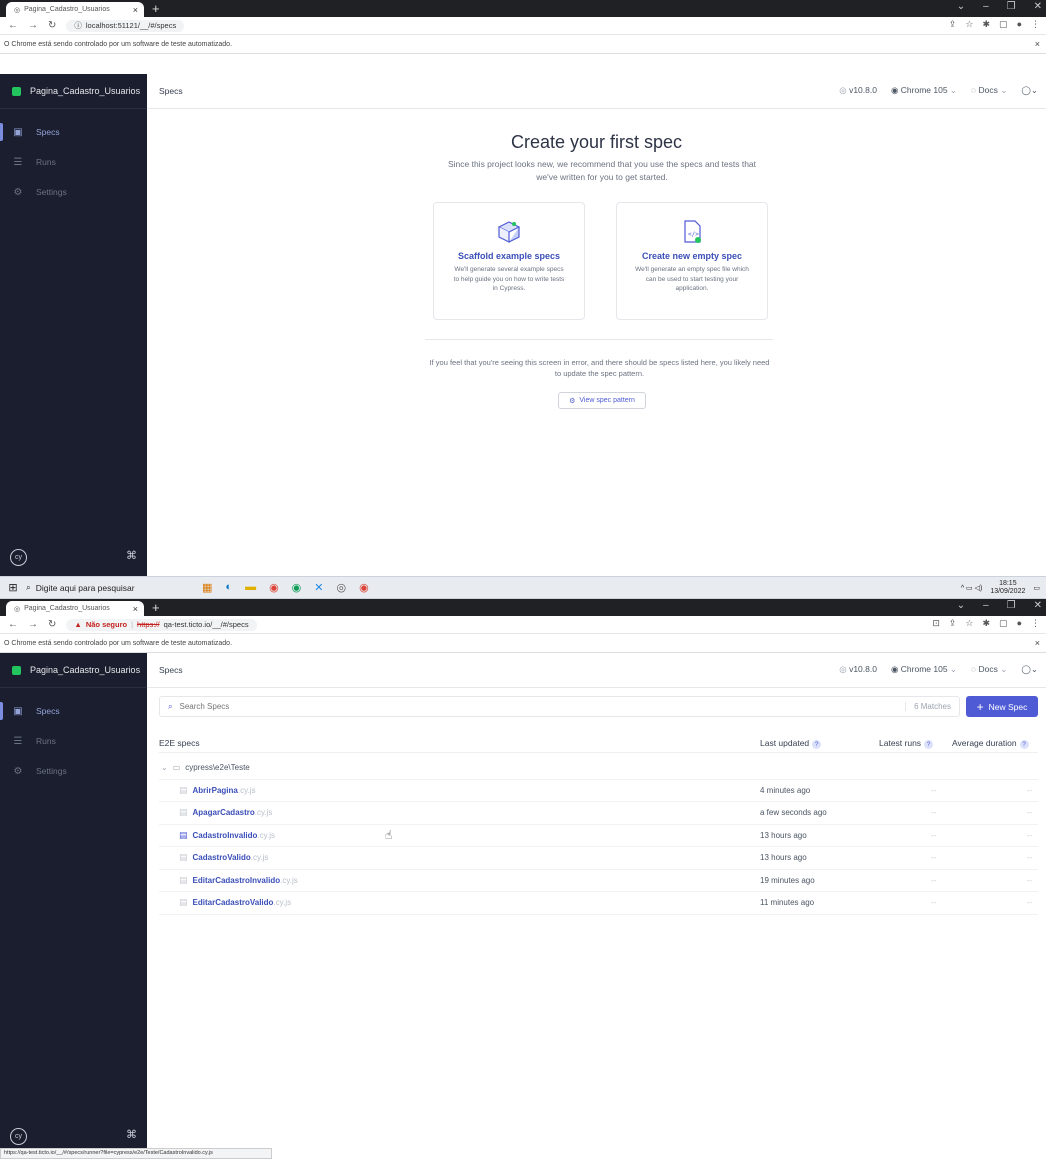  What do you see at coordinates (236, 880) in the screenshot?
I see `spec-name: EditarCadastroInvalido` at bounding box center [236, 880].